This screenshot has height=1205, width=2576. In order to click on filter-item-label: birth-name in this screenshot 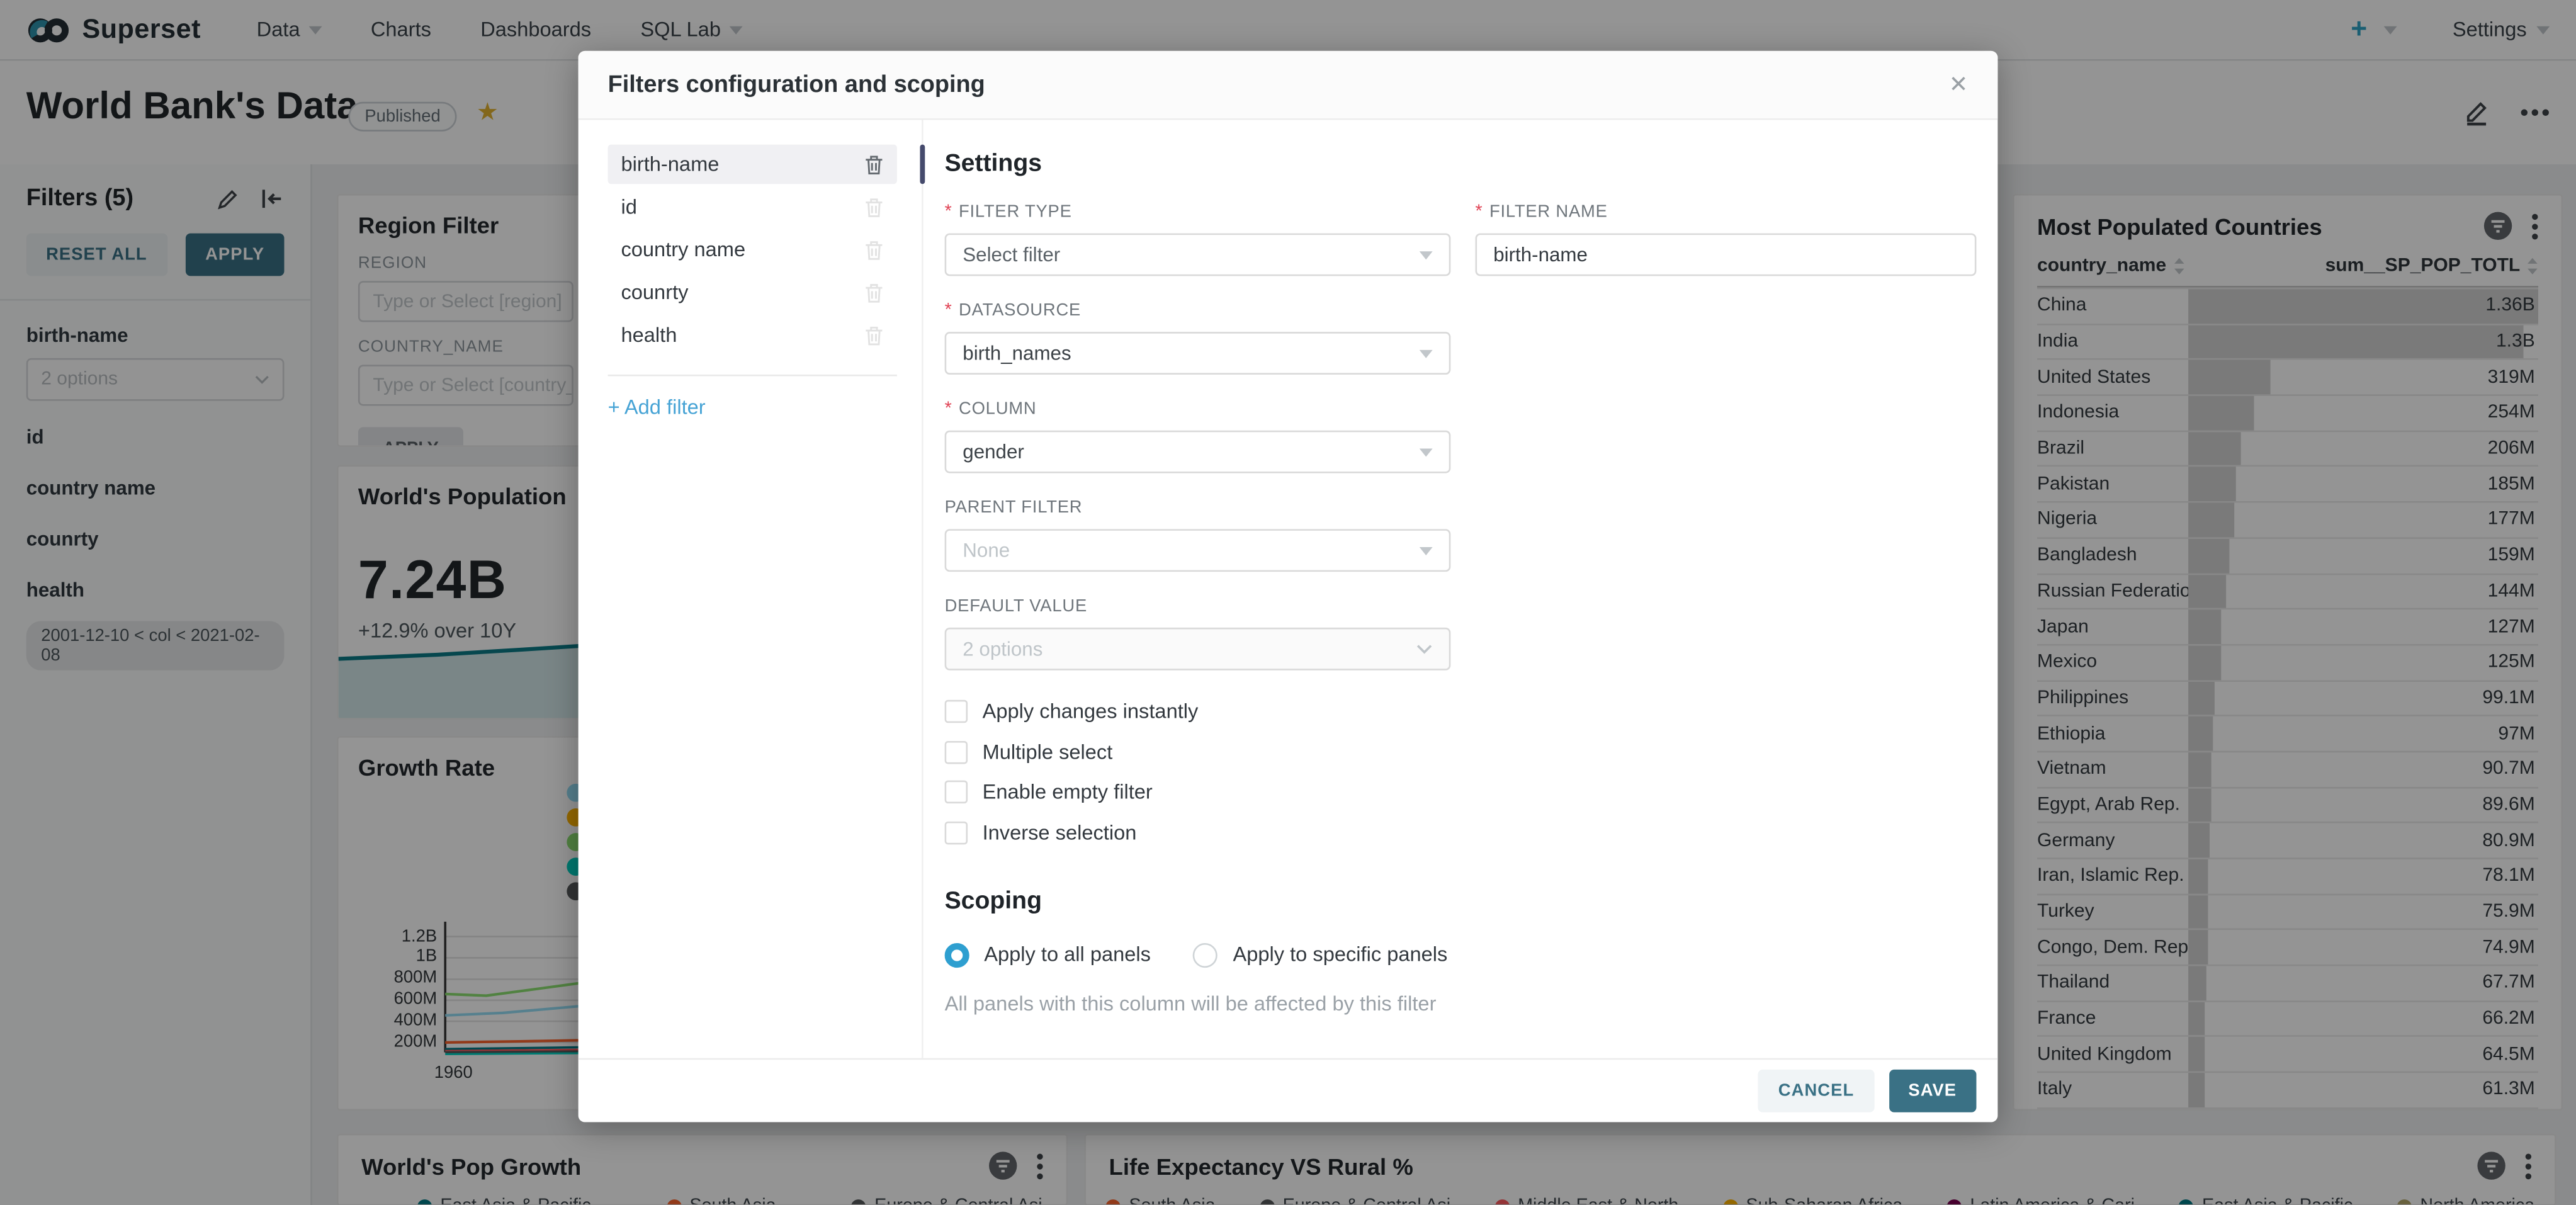, I will do `click(670, 164)`.